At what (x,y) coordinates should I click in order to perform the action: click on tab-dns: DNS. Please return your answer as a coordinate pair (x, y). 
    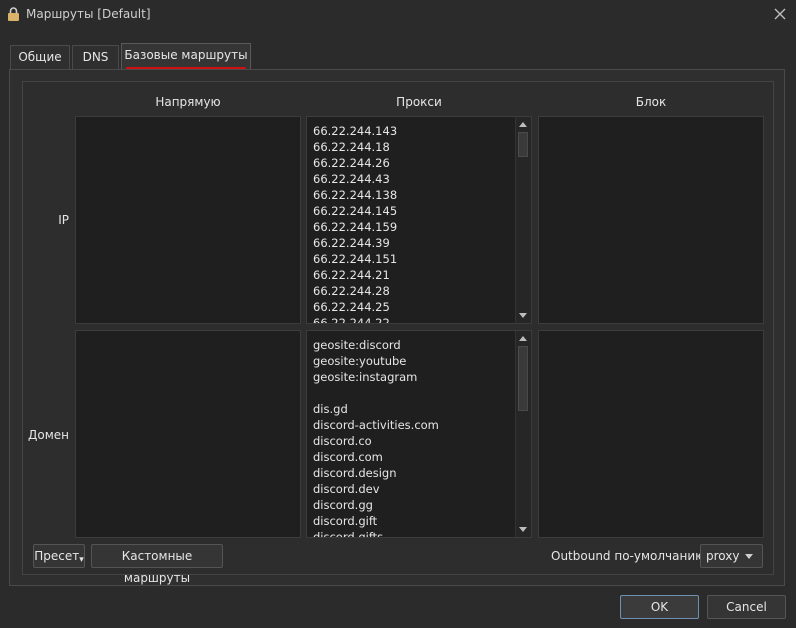
    Looking at the image, I should click on (95, 57).